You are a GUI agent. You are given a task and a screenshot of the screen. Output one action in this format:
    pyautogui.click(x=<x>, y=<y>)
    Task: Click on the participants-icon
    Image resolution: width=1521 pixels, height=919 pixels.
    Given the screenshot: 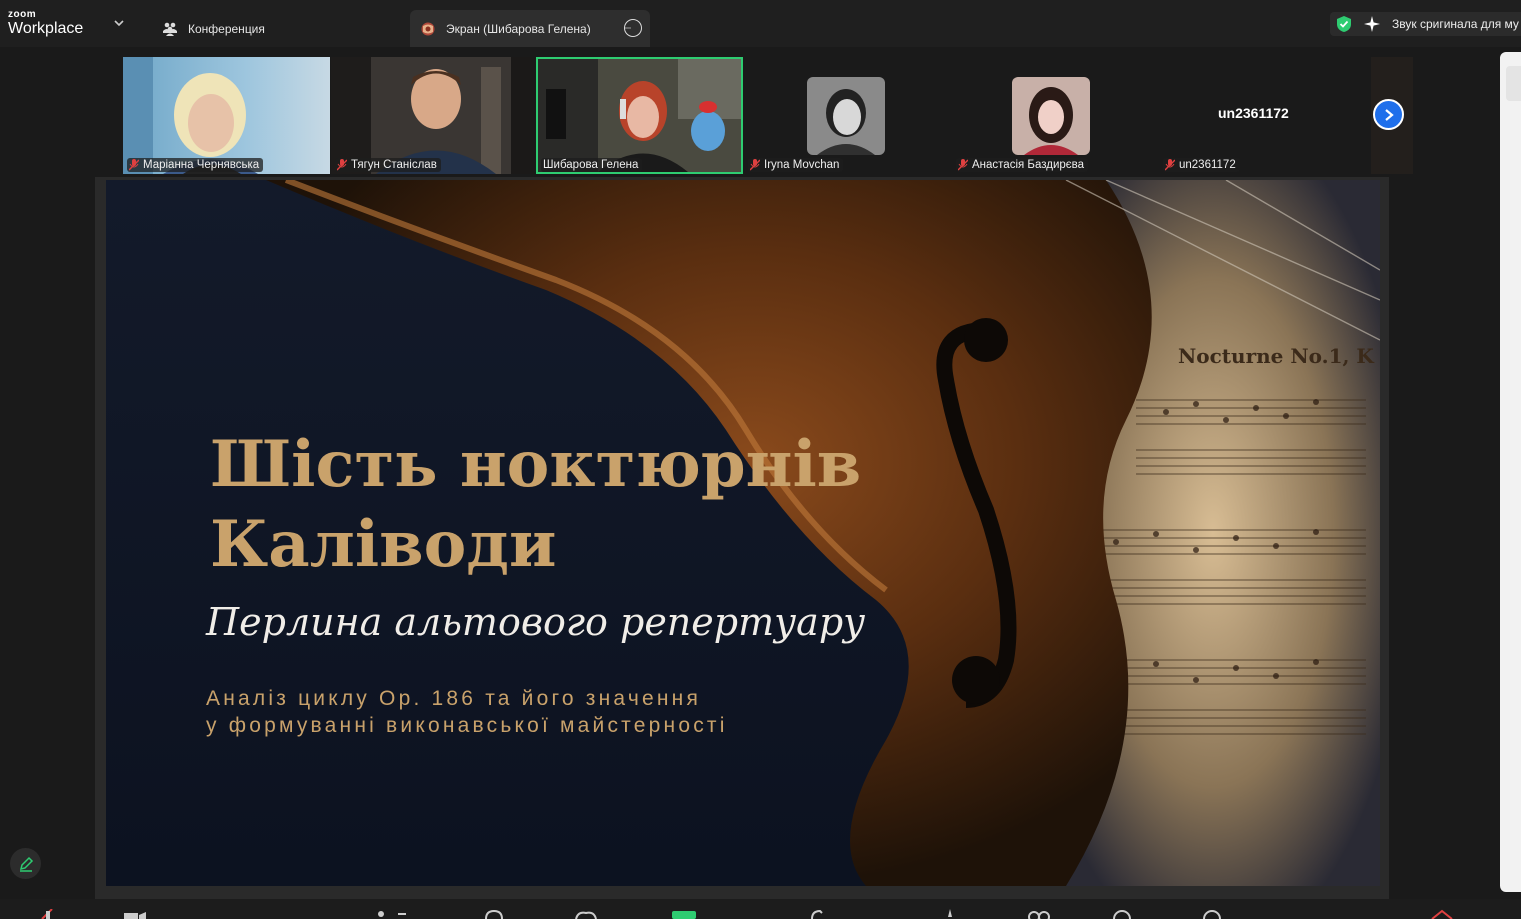 What is the action you would take?
    pyautogui.click(x=391, y=914)
    